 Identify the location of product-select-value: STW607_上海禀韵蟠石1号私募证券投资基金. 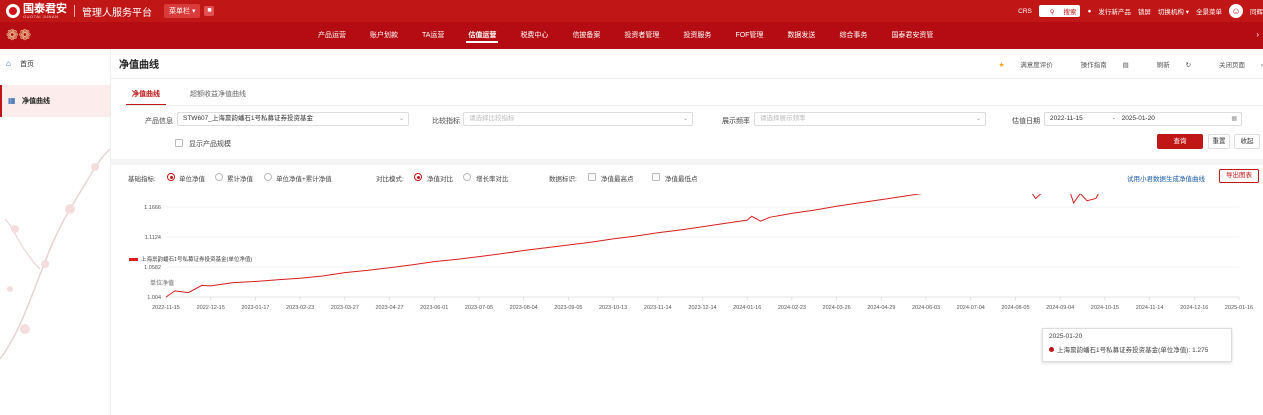
(248, 118).